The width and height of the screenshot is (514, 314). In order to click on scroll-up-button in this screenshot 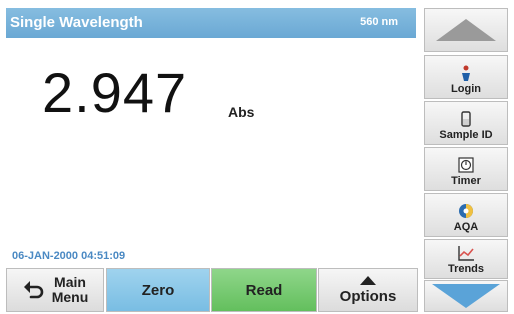, I will do `click(466, 30)`.